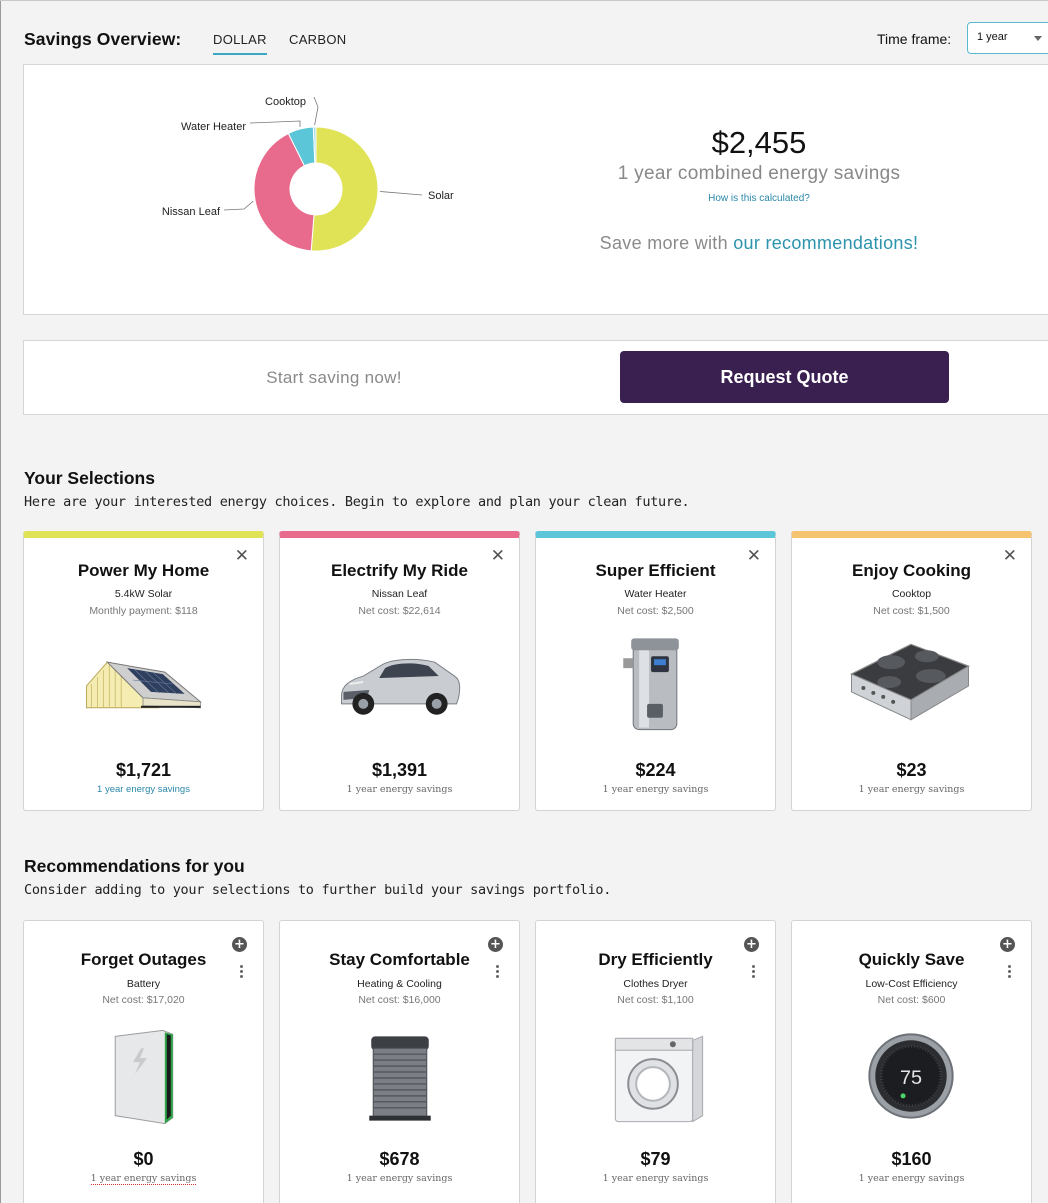 Image resolution: width=1048 pixels, height=1203 pixels. What do you see at coordinates (784, 377) in the screenshot?
I see `request-quote-button: Request Quote` at bounding box center [784, 377].